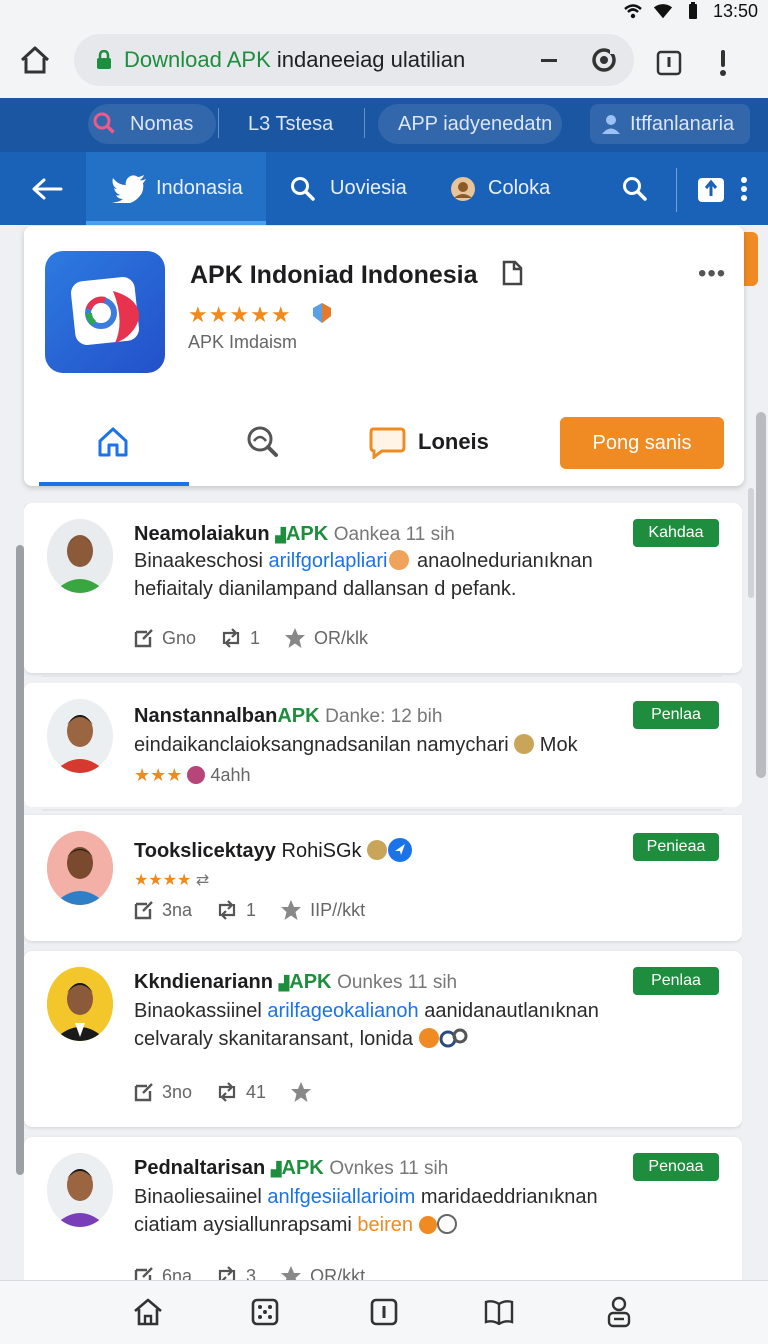 The width and height of the screenshot is (768, 1344). What do you see at coordinates (751, 543) in the screenshot?
I see `scrollbar-right-inner` at bounding box center [751, 543].